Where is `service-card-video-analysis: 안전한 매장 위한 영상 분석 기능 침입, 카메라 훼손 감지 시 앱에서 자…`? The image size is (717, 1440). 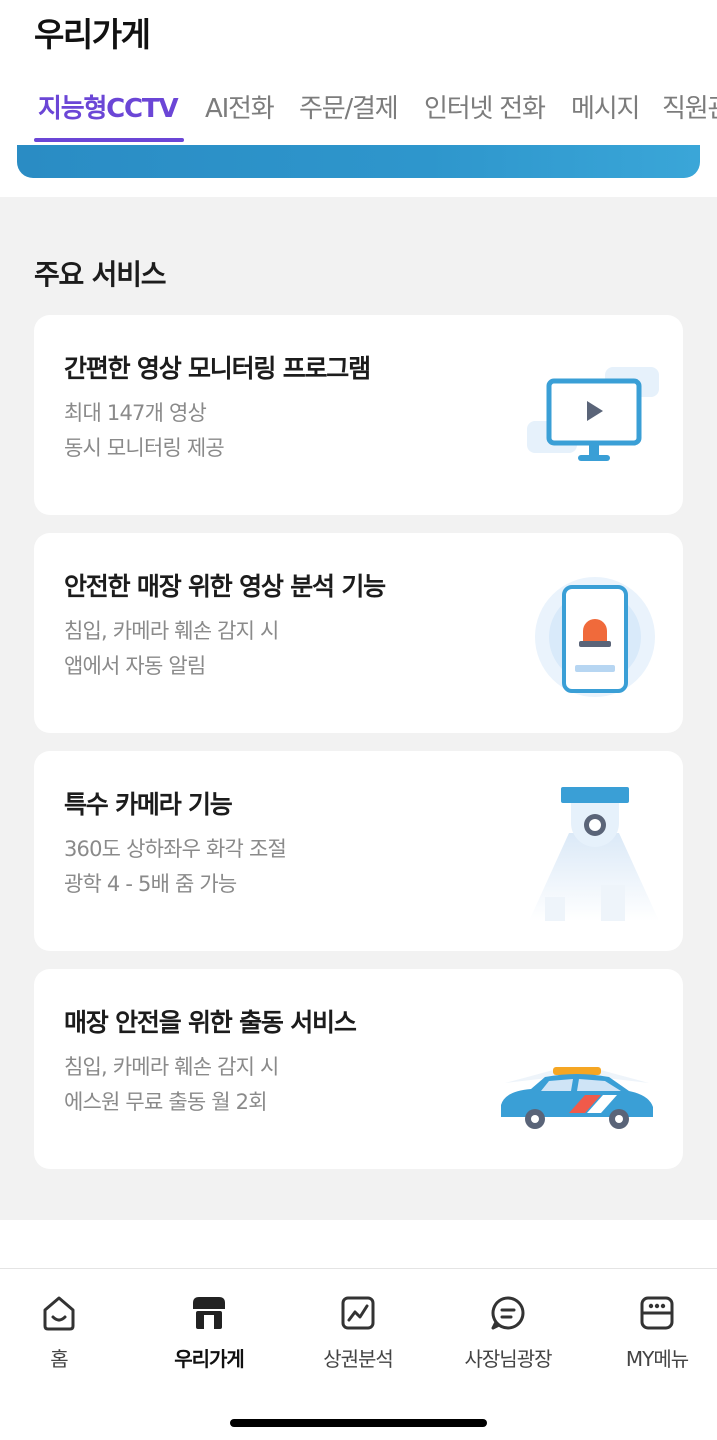
service-card-video-analysis: 안전한 매장 위한 영상 분석 기능 침입, 카메라 훼손 감지 시 앱에서 자… is located at coordinates (358, 633).